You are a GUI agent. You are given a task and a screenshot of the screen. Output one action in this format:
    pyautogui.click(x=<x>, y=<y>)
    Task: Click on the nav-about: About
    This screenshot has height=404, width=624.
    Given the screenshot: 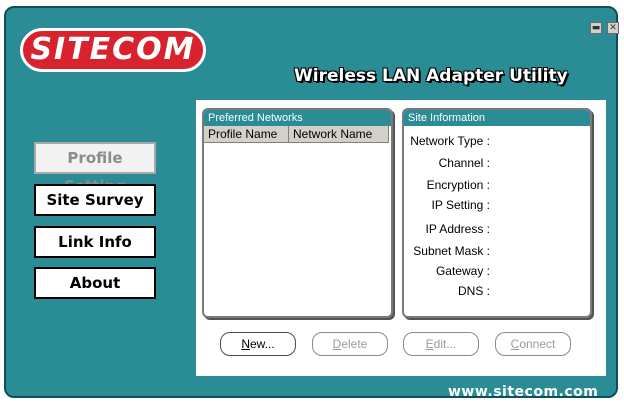 What is the action you would take?
    pyautogui.click(x=95, y=283)
    